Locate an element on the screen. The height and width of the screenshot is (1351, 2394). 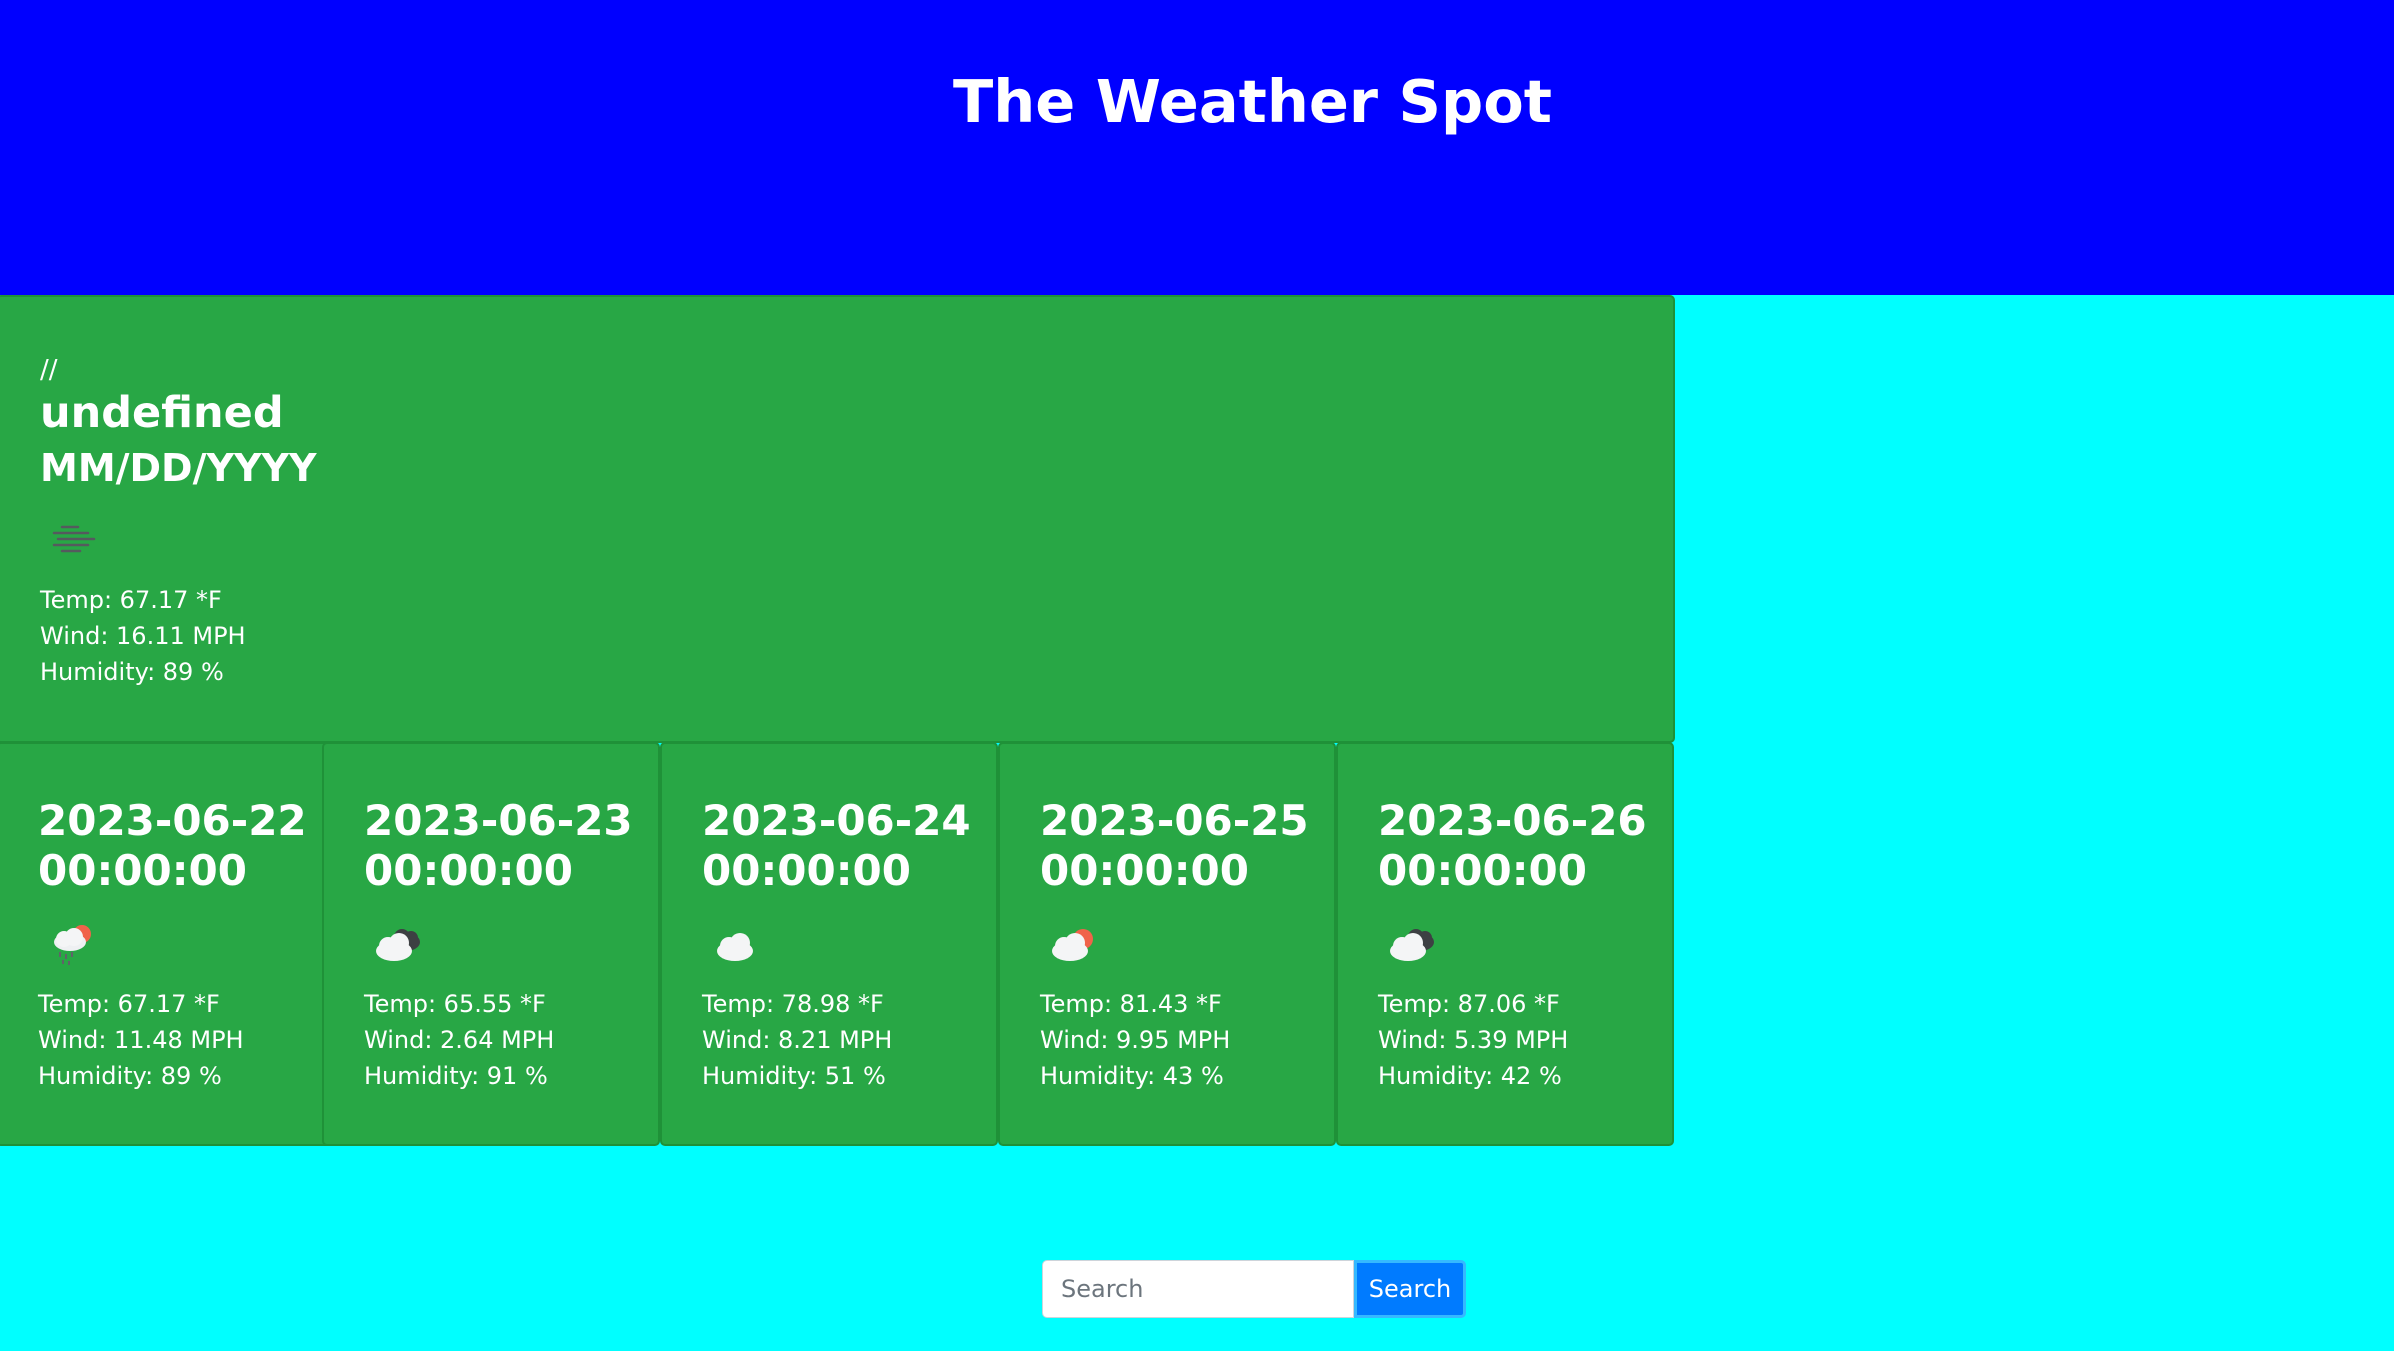
current-humidity: Humidity: 89 % is located at coordinates (132, 672).